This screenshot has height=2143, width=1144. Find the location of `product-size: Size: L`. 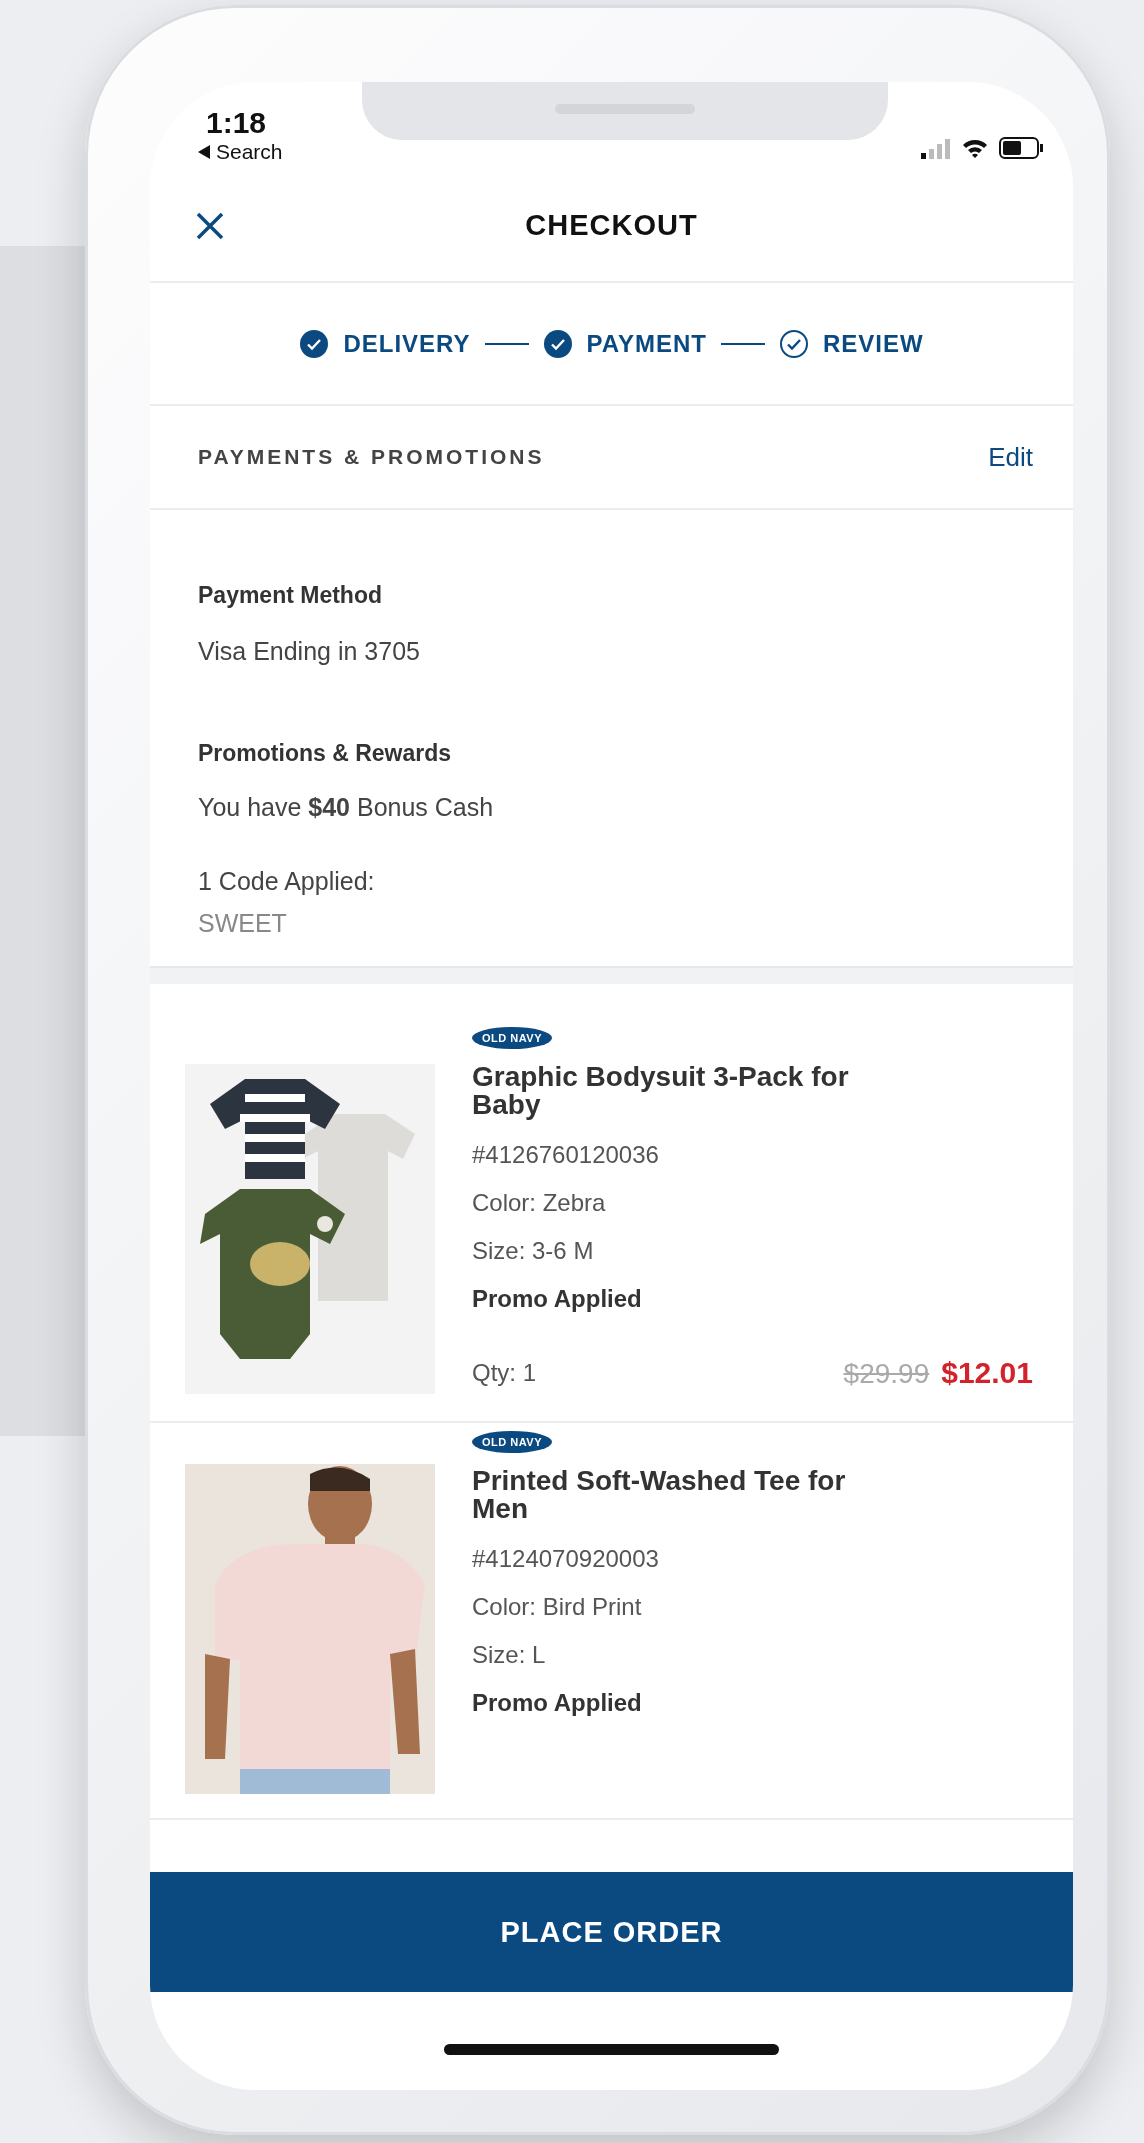

product-size: Size: L is located at coordinates (509, 1655).